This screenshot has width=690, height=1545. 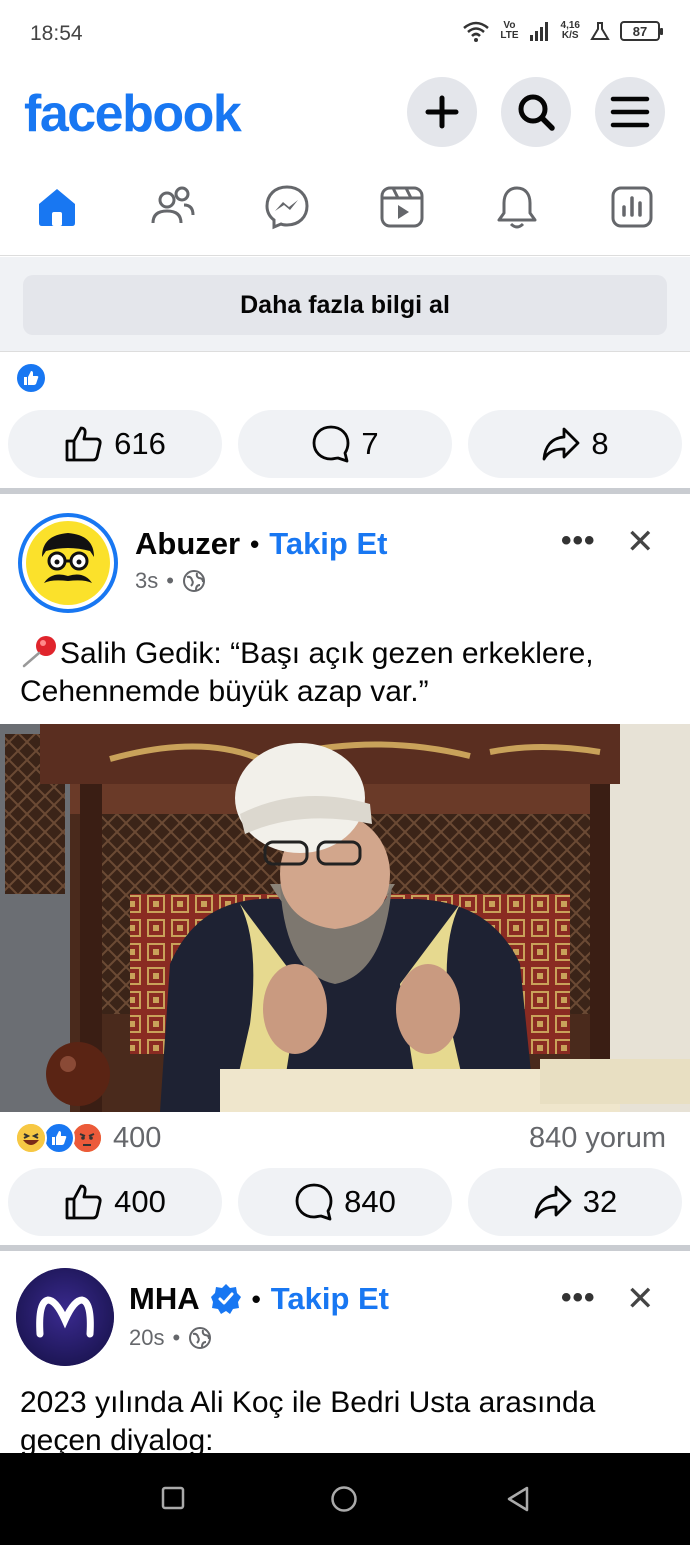 I want to click on post-author-line: Abuzer • Takip Et, so click(x=261, y=544).